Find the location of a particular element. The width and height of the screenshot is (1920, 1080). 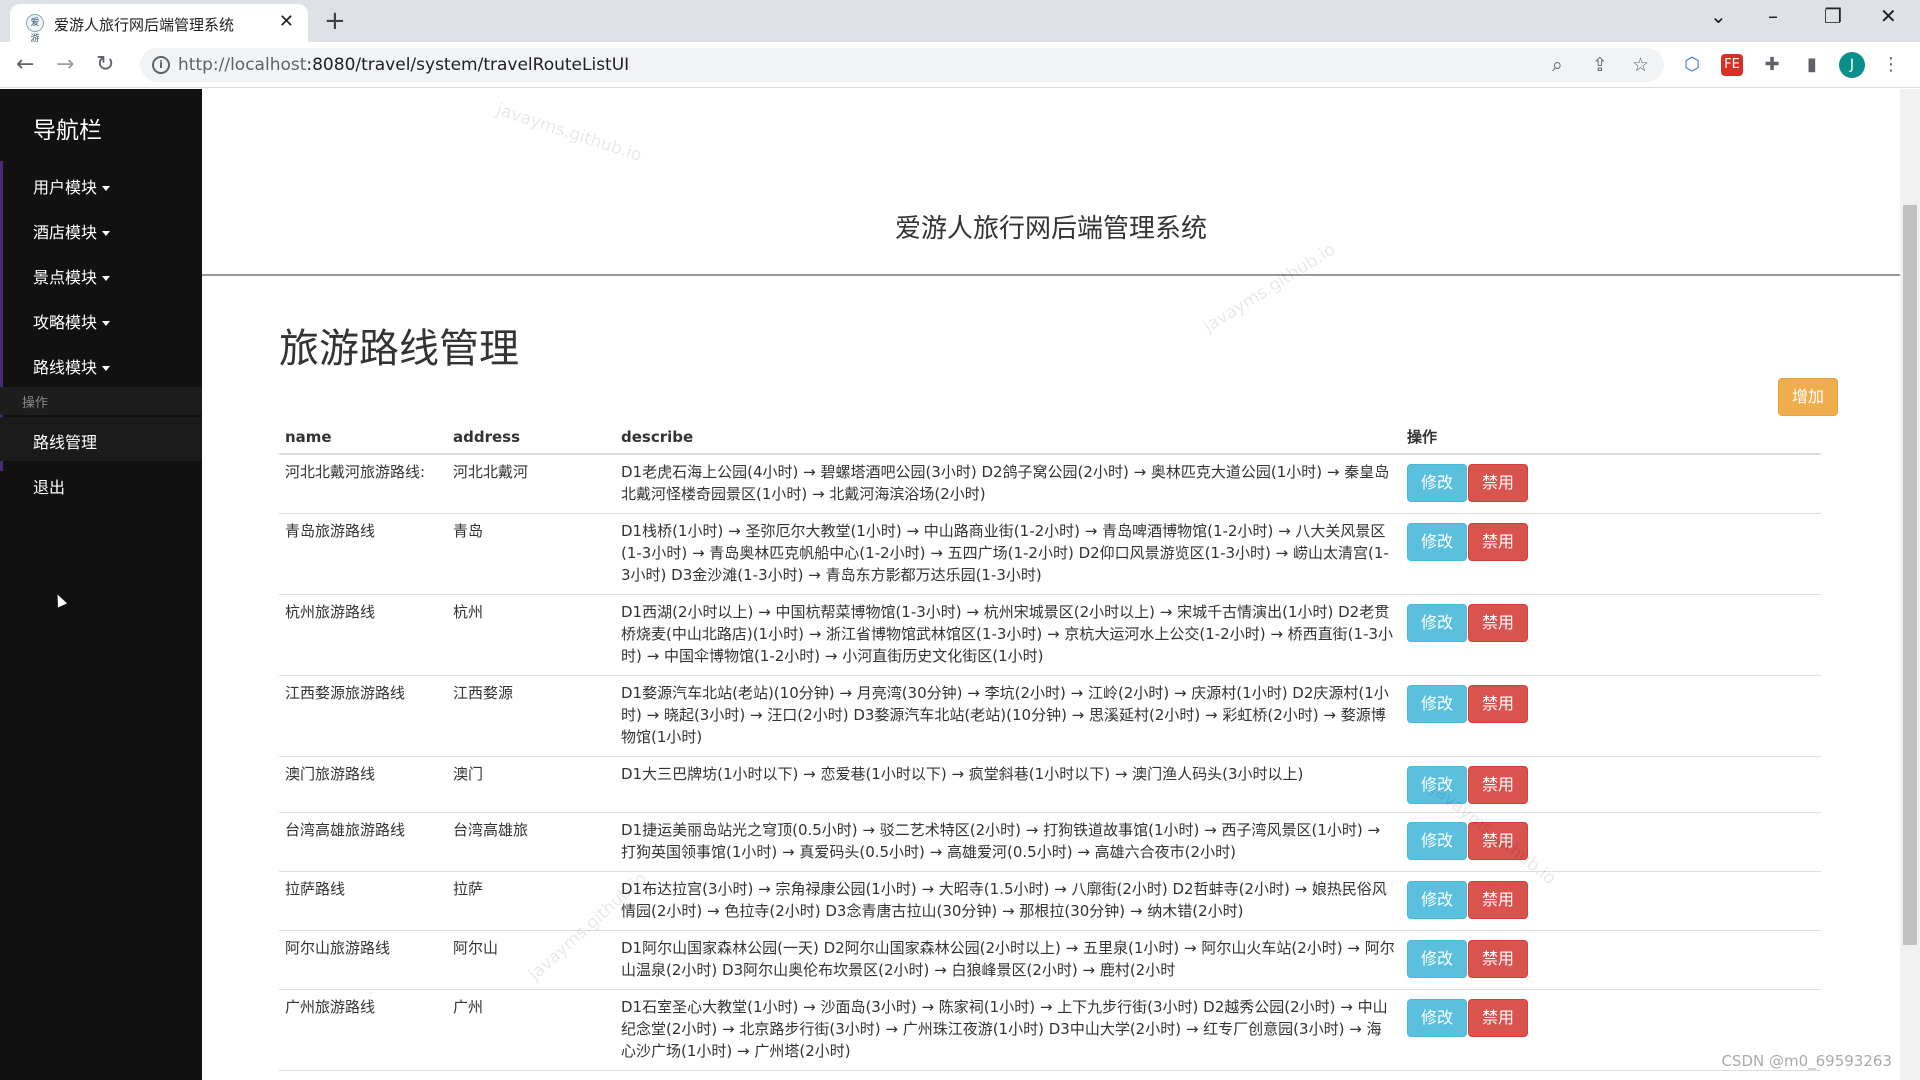

route-name: 阿尔山旅游路线 is located at coordinates (363, 960).